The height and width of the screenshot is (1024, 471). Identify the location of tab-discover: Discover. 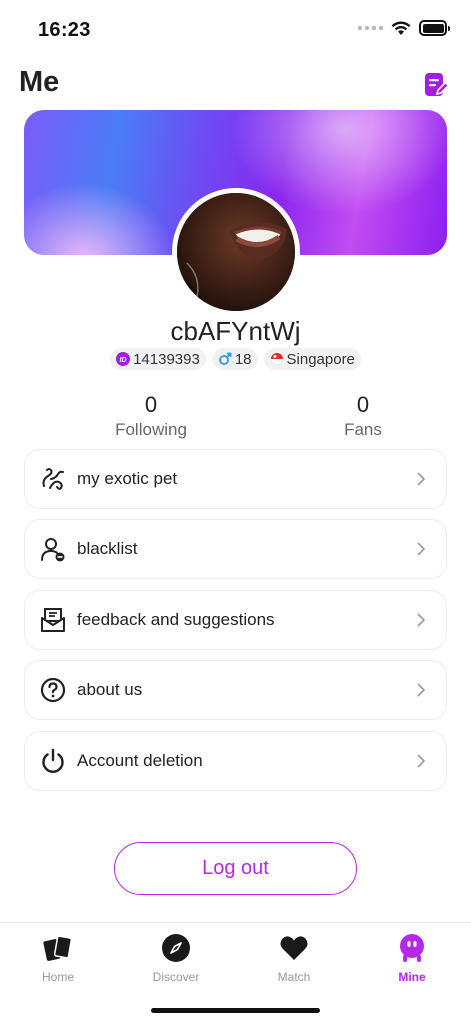
(176, 958).